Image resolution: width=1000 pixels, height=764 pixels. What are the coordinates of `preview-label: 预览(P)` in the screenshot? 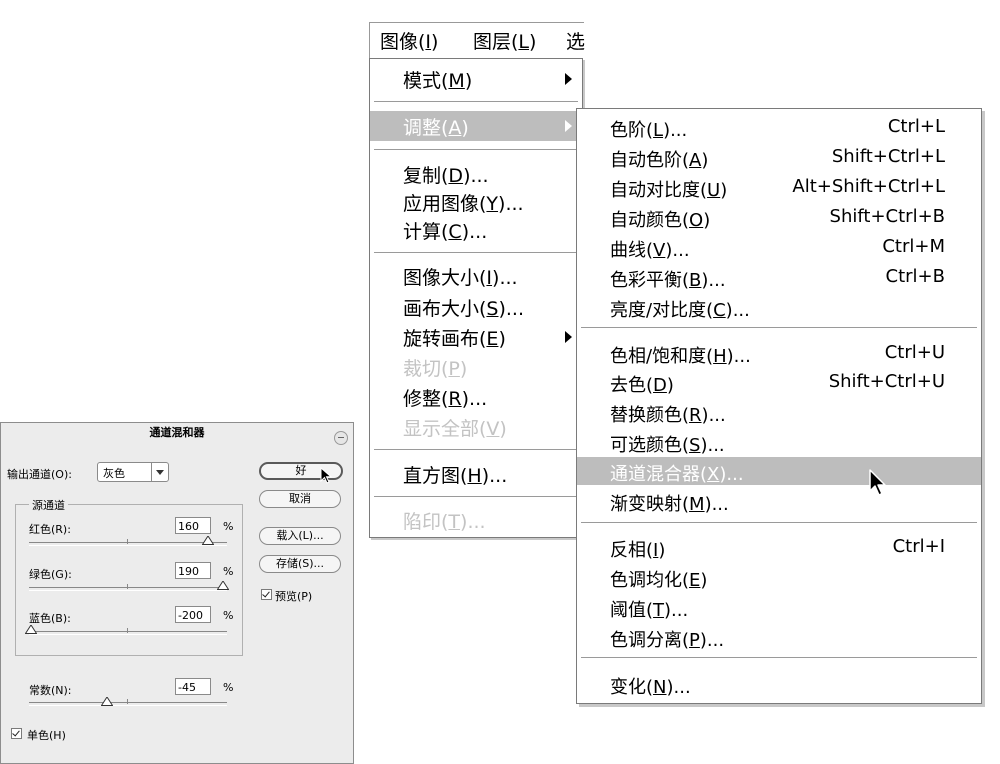 It's located at (294, 596).